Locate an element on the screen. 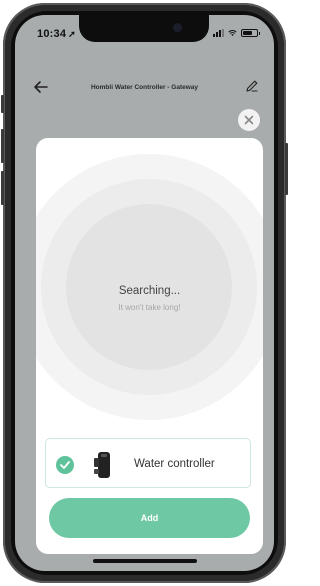  close-icon is located at coordinates (249, 120).